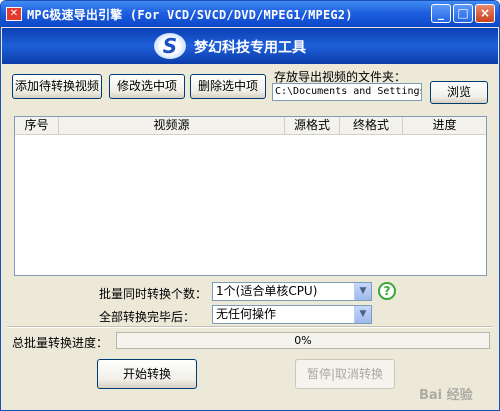  What do you see at coordinates (444, 125) in the screenshot?
I see `column-header-progress: 进度` at bounding box center [444, 125].